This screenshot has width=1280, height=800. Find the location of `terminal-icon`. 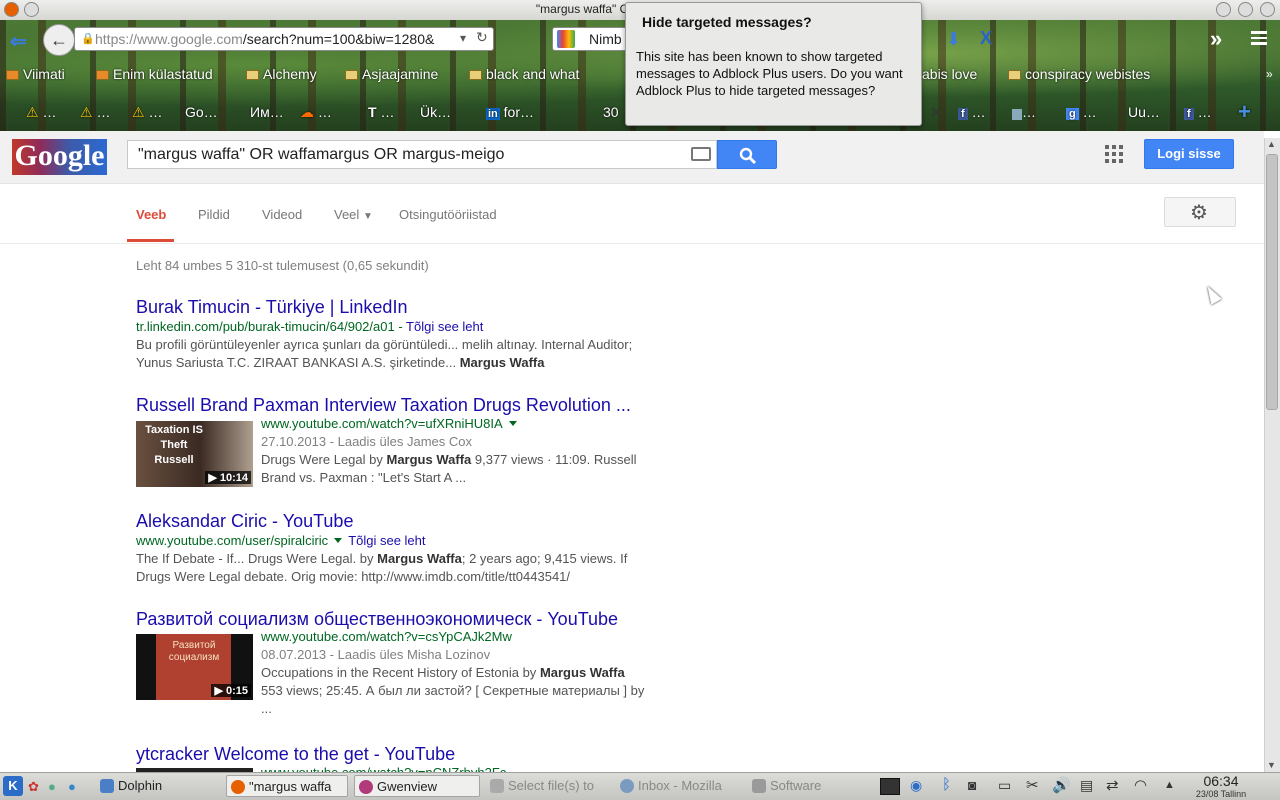

terminal-icon is located at coordinates (890, 786).